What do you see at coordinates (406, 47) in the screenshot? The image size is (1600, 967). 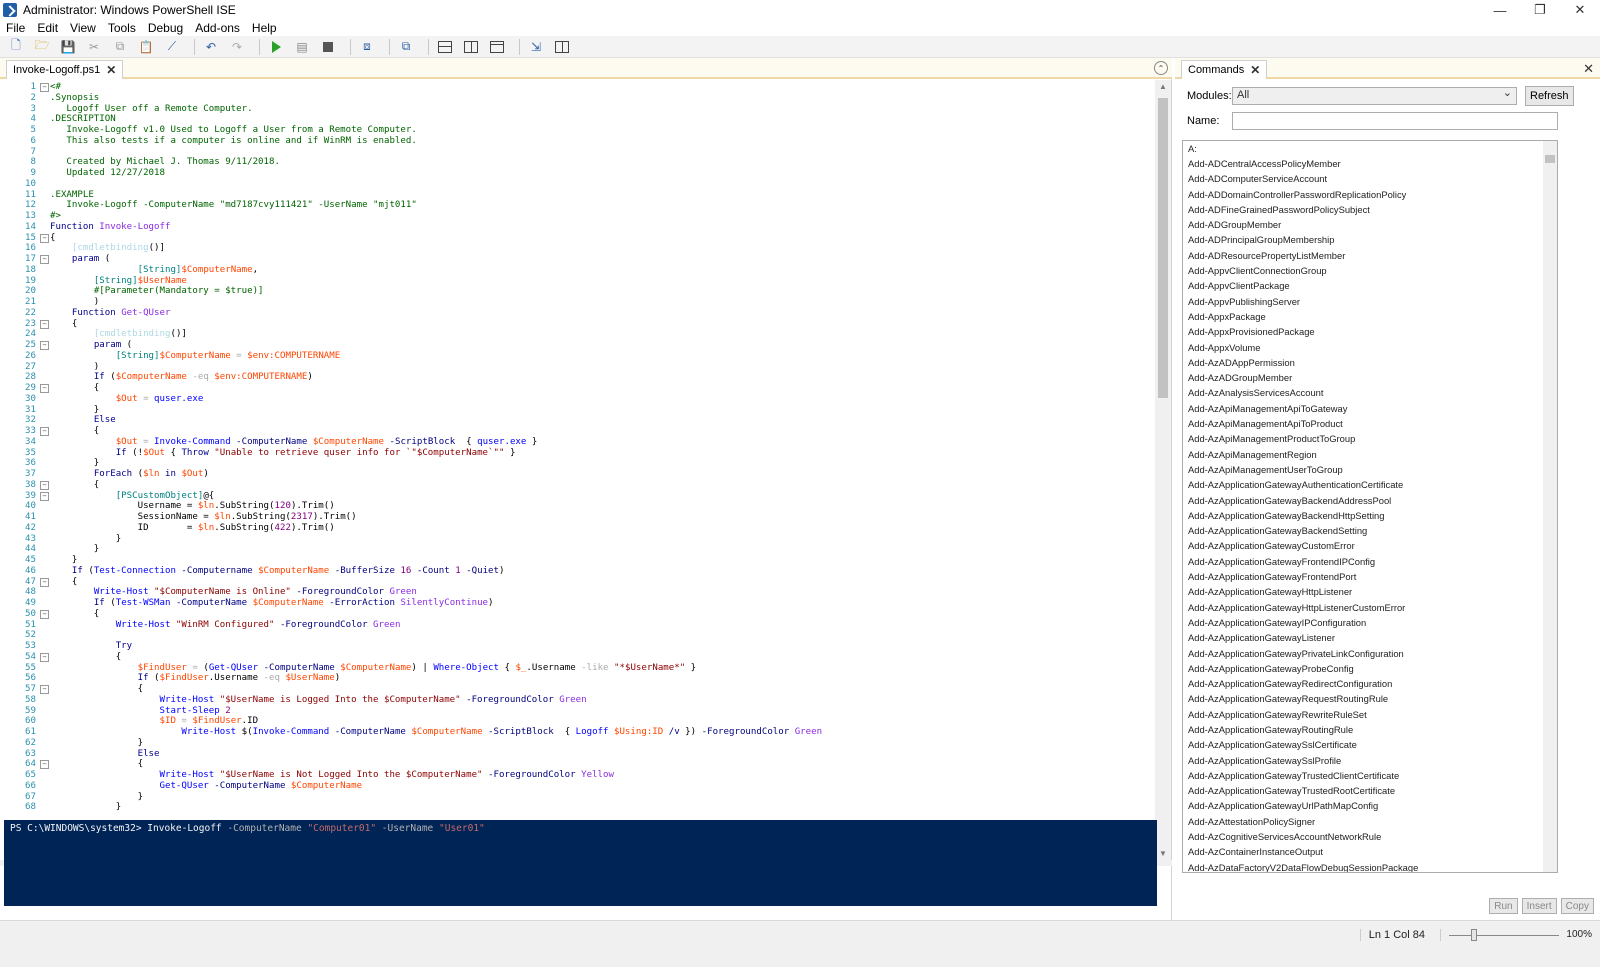 I see `start-powershell-icon: ⧉` at bounding box center [406, 47].